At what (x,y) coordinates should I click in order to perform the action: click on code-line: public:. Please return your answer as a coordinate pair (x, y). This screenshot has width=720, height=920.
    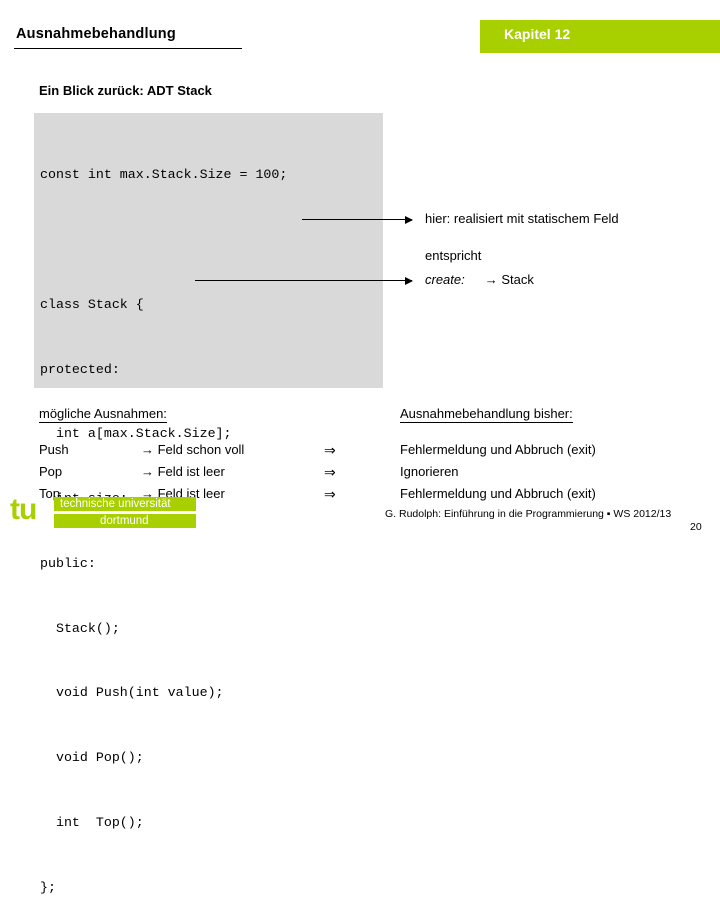
    Looking at the image, I should click on (68, 563).